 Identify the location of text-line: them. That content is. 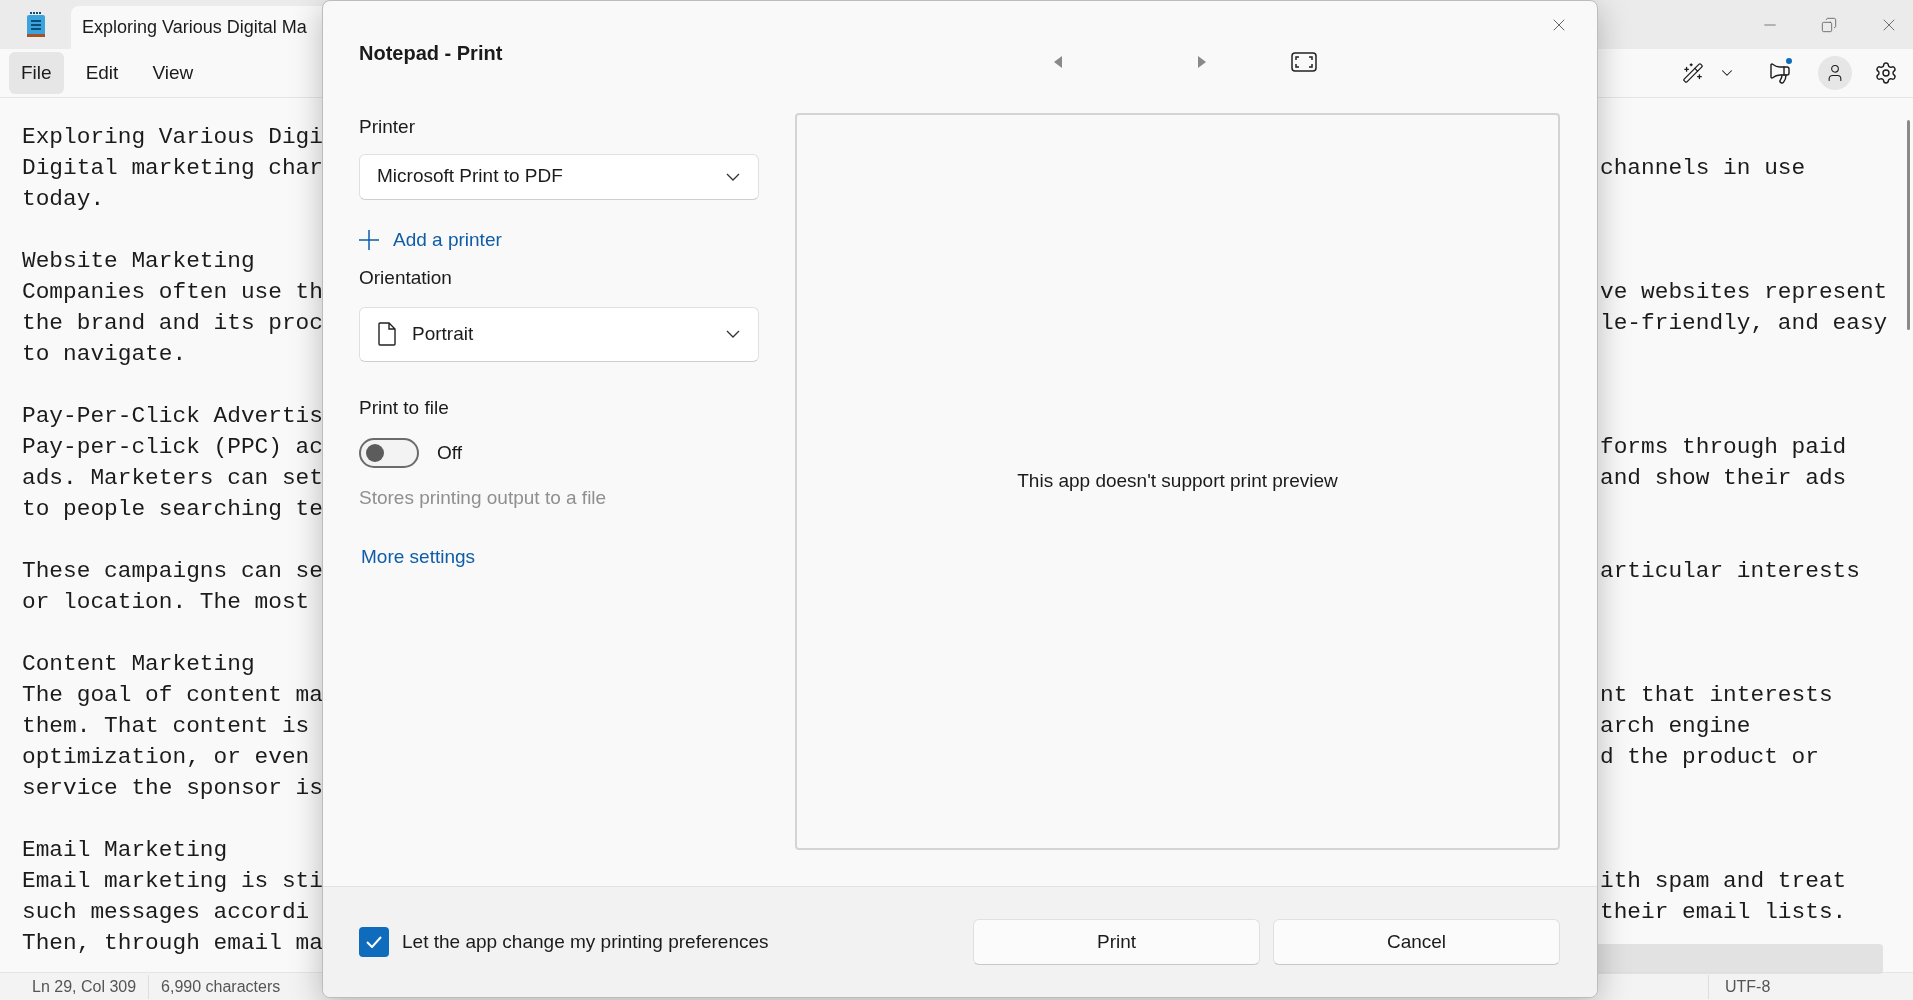
(166, 726).